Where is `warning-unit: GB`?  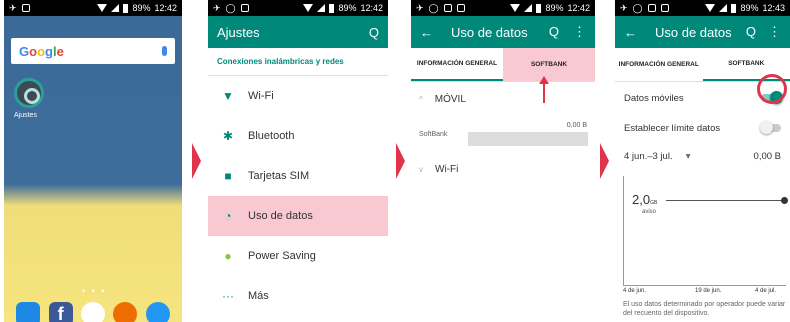 warning-unit: GB is located at coordinates (654, 203).